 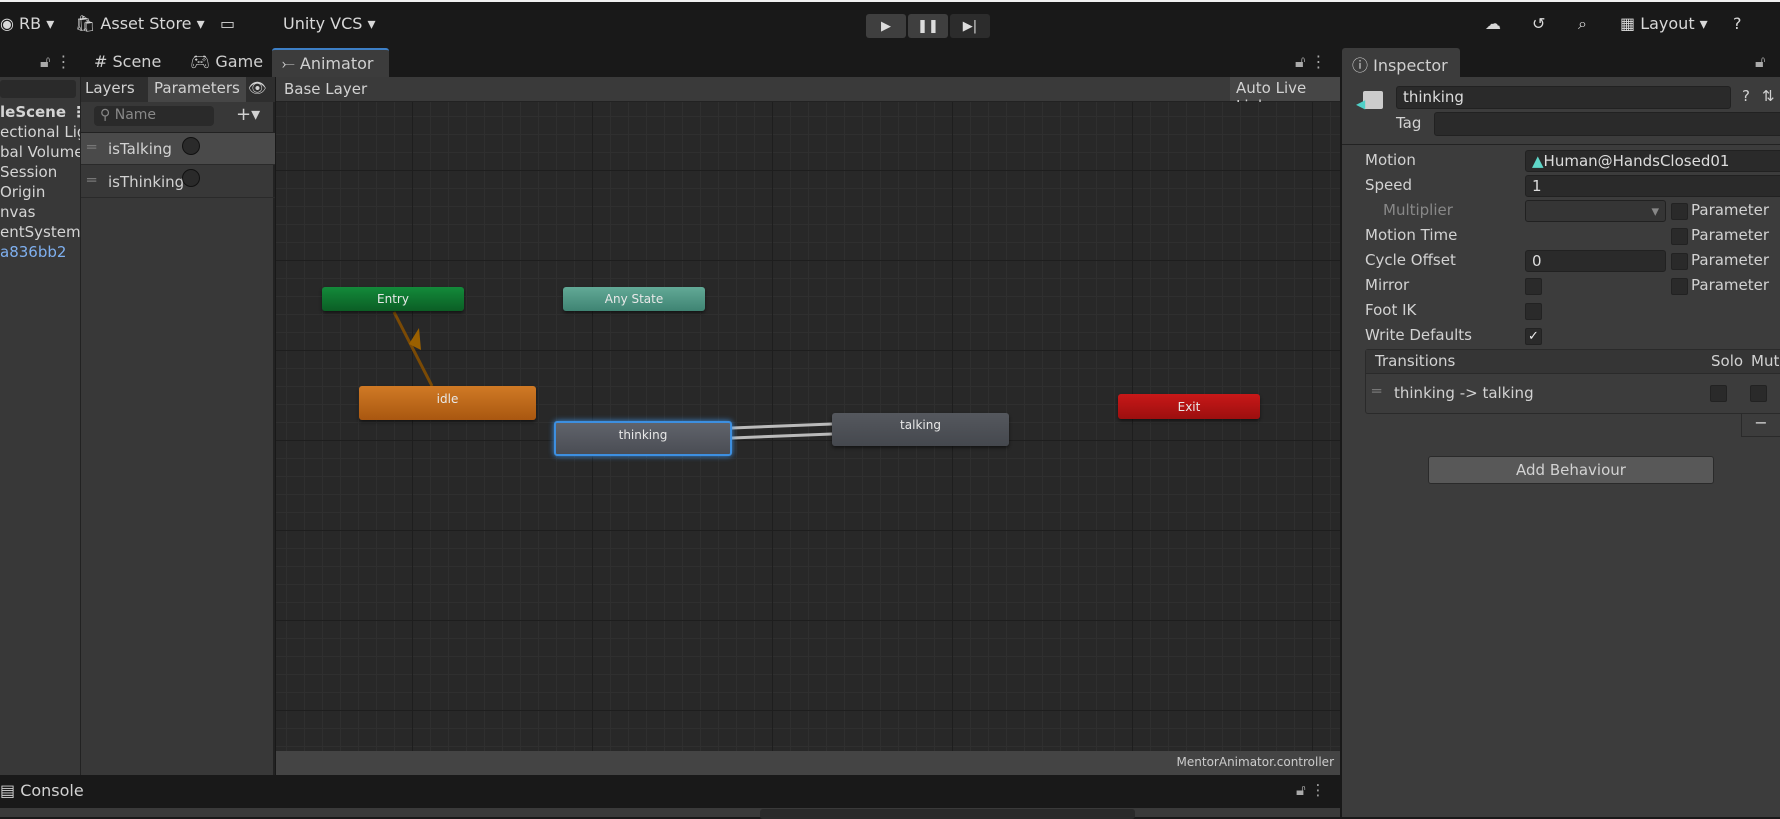 What do you see at coordinates (1409, 123) in the screenshot?
I see `tag-label: Tag` at bounding box center [1409, 123].